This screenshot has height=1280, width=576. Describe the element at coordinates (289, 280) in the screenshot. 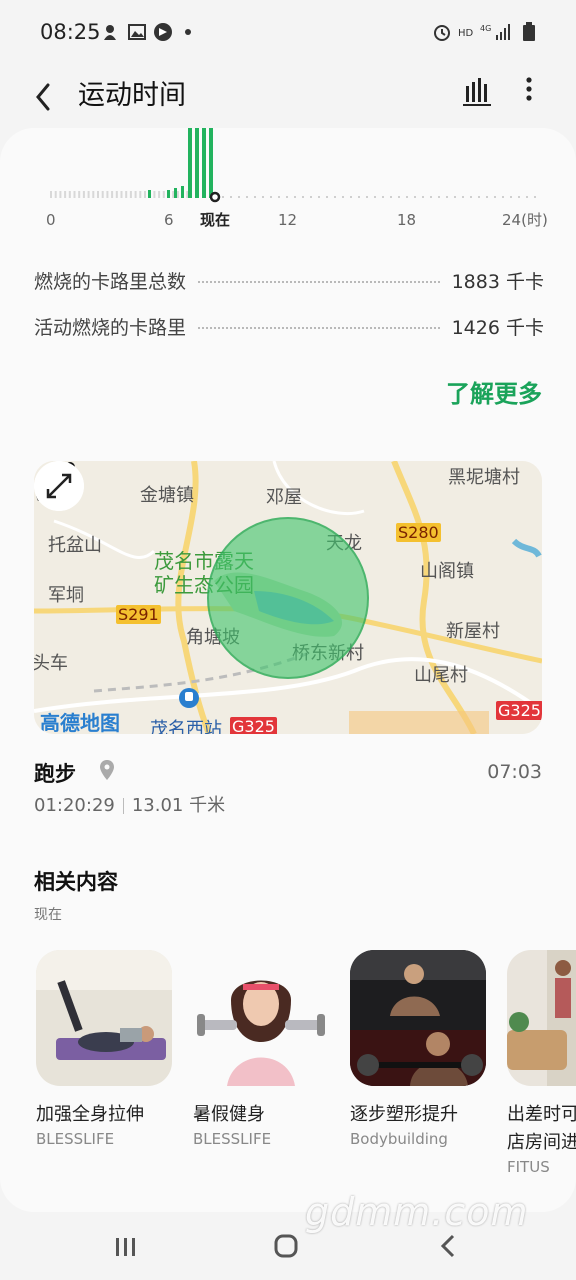

I see `stat-row-total-calories: 燃烧的卡路里总数 1883 千卡` at that location.